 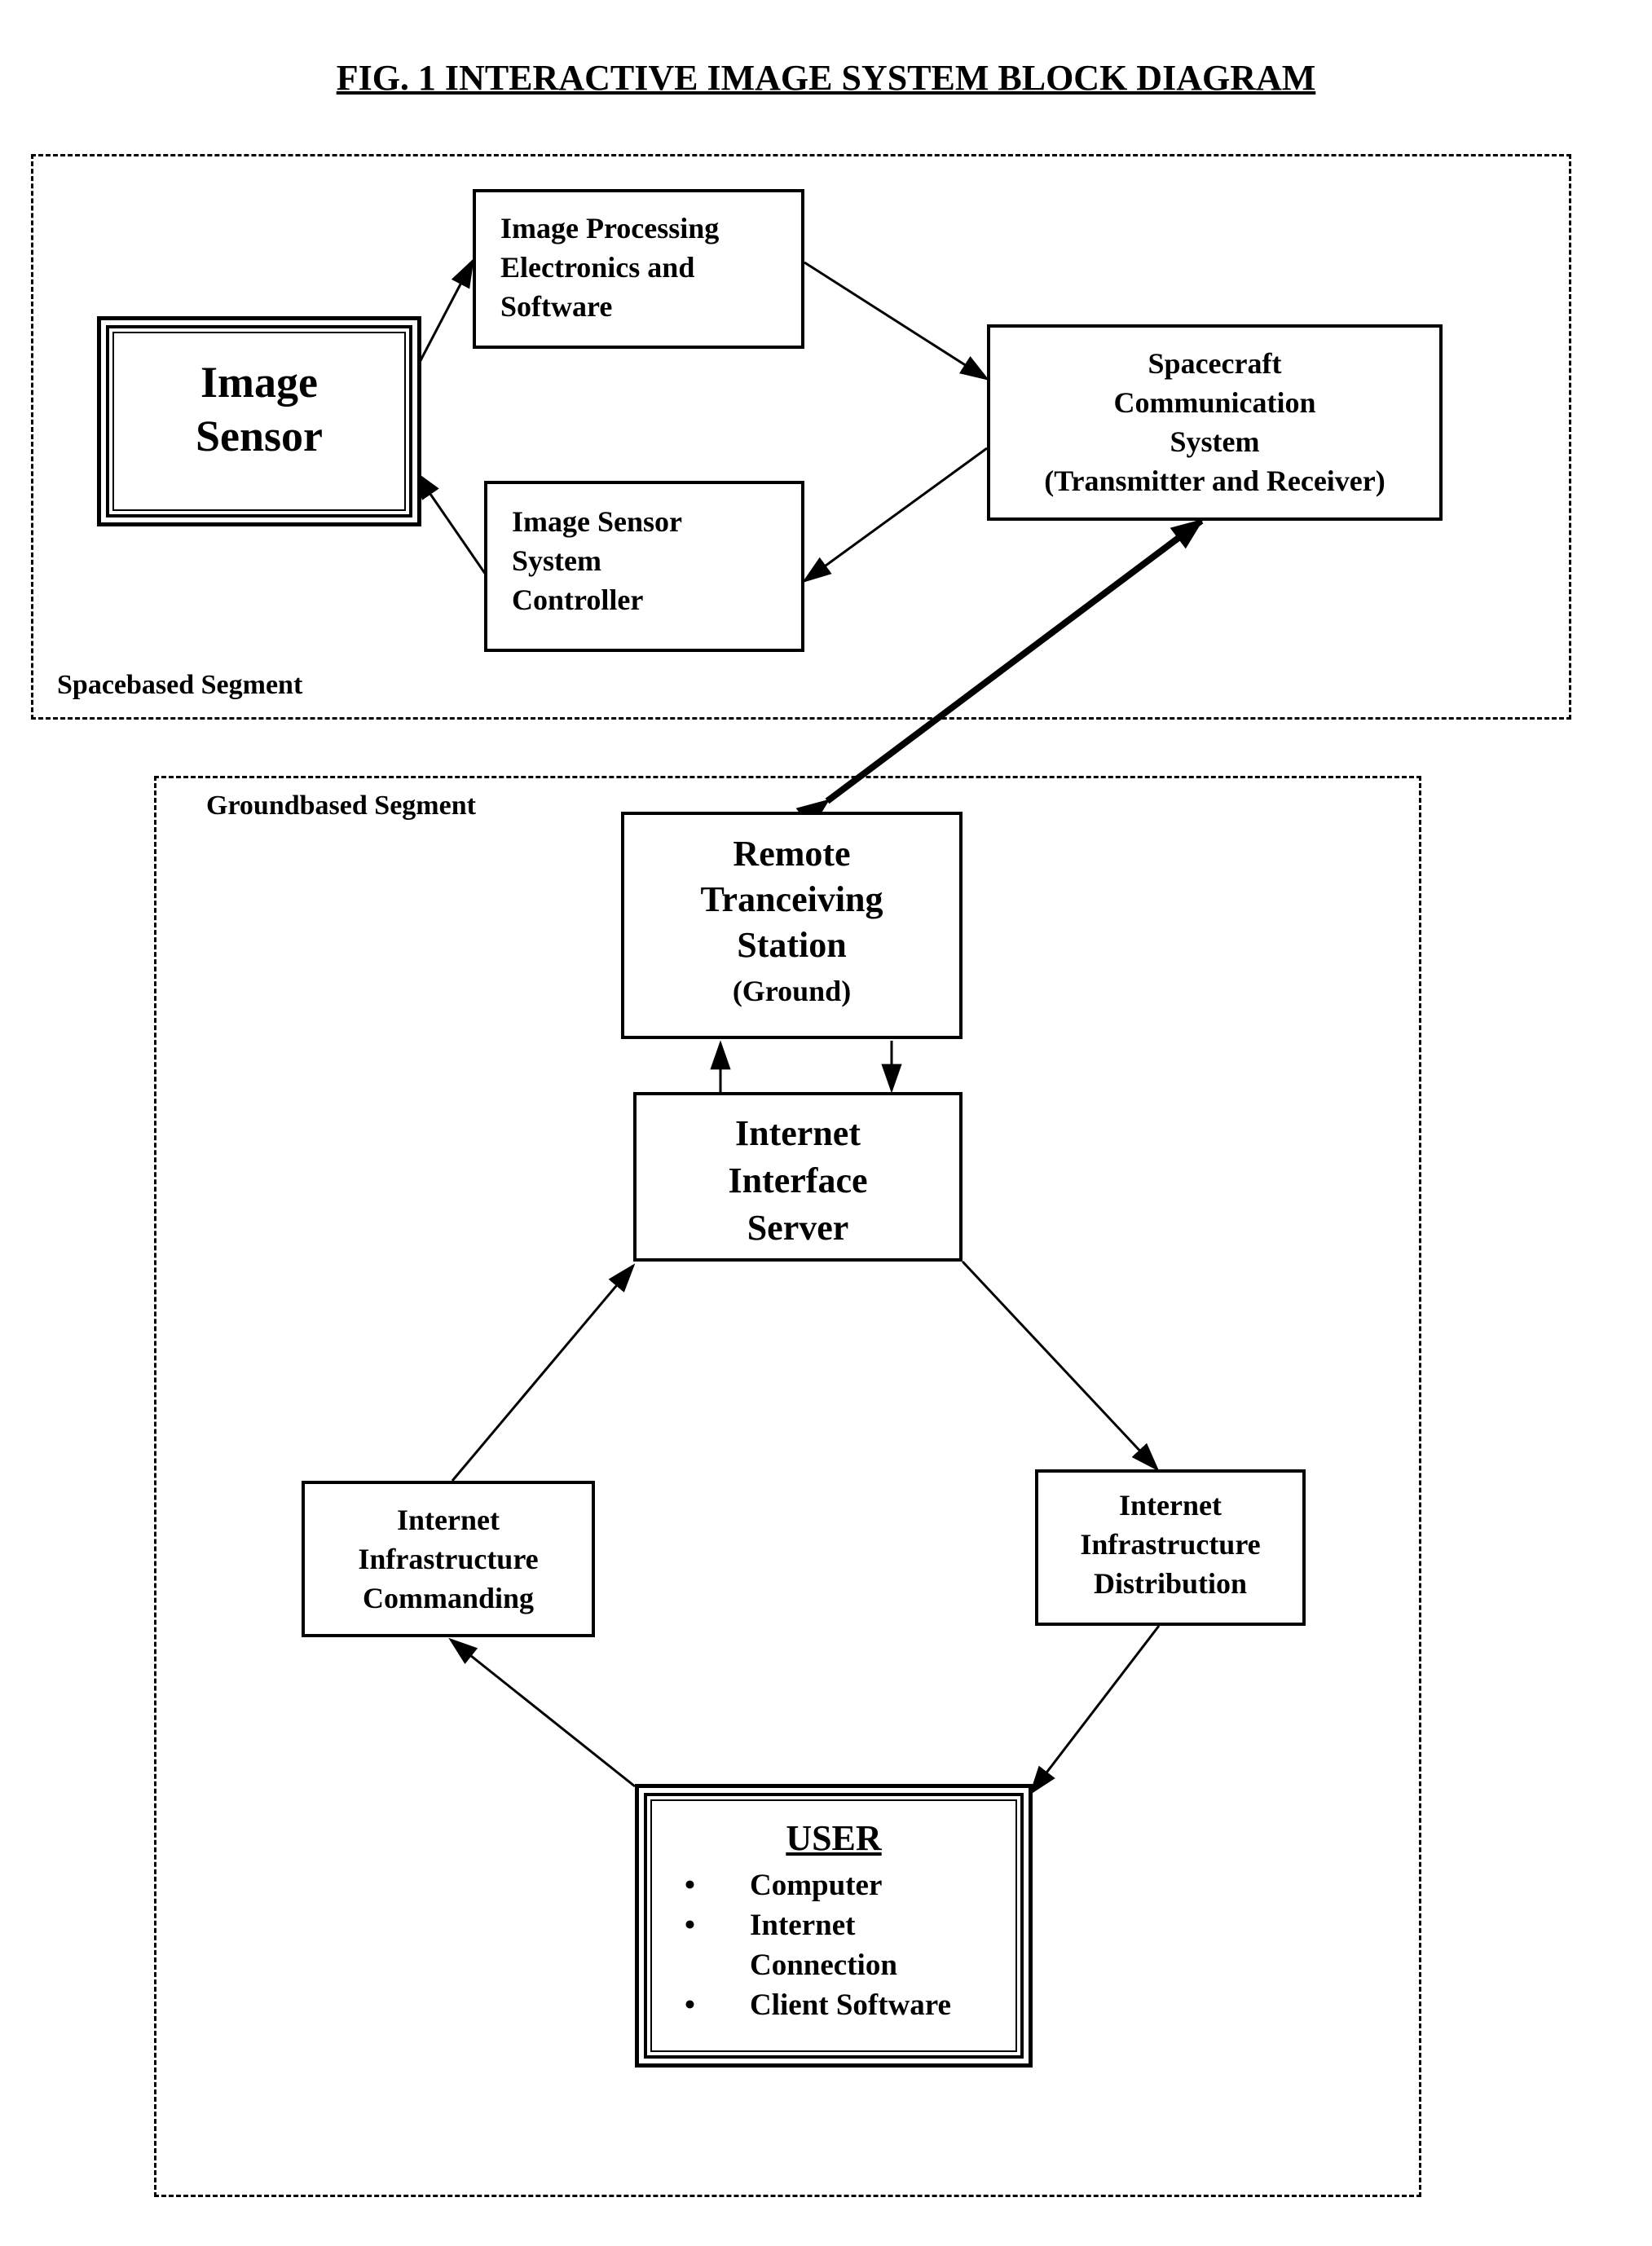 What do you see at coordinates (1215, 402) in the screenshot?
I see `block-line: Communication` at bounding box center [1215, 402].